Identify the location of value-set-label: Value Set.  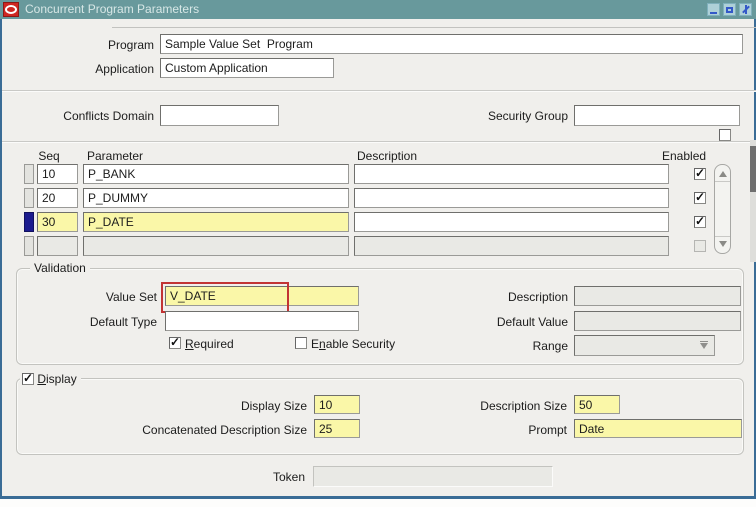
(131, 297).